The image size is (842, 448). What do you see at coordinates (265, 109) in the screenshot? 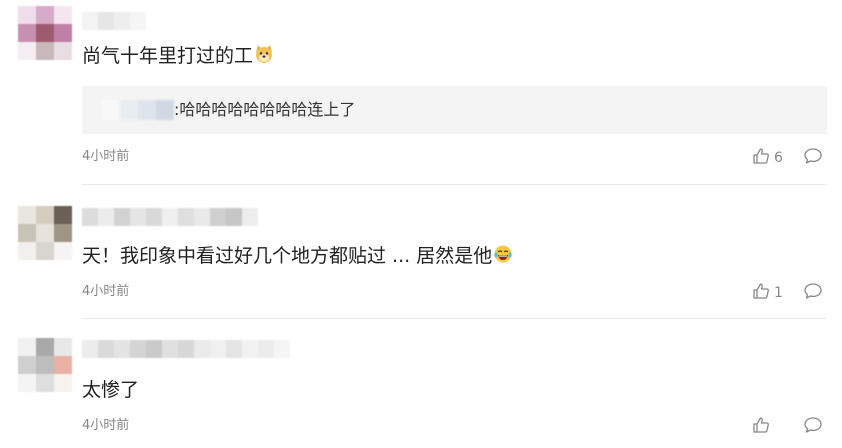
I see `reply-text: :哈哈哈哈哈哈哈哈连上了` at bounding box center [265, 109].